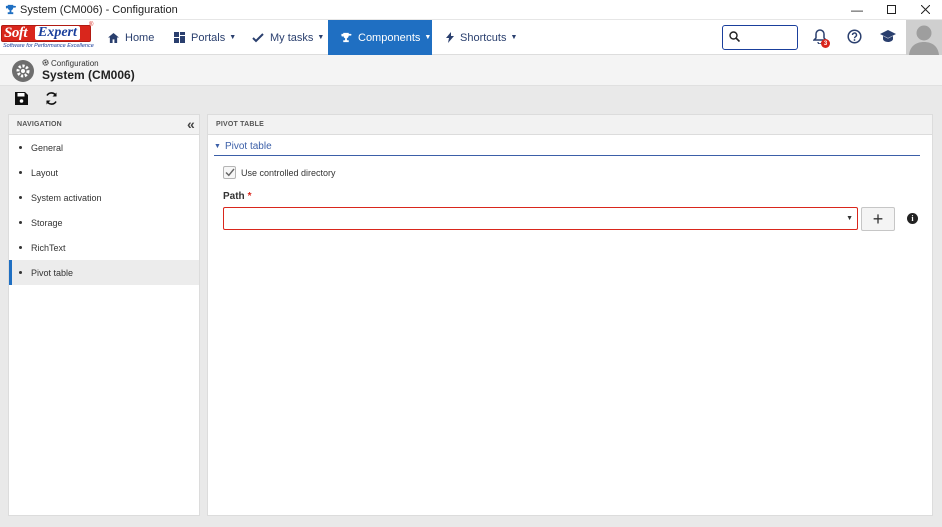  I want to click on save-icon, so click(21, 100).